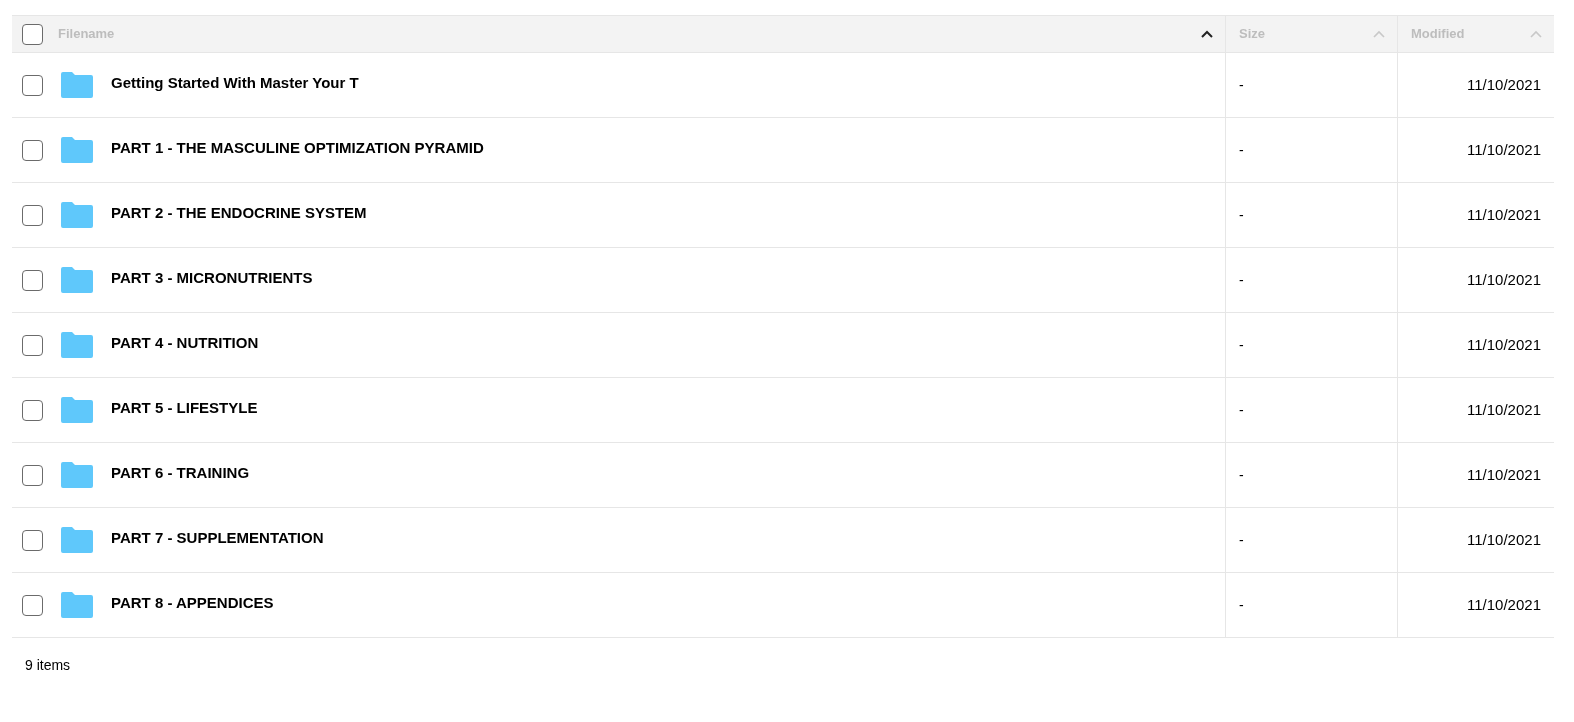 This screenshot has height=722, width=1574. I want to click on file-name: PART 8 - APPENDICES, so click(192, 603).